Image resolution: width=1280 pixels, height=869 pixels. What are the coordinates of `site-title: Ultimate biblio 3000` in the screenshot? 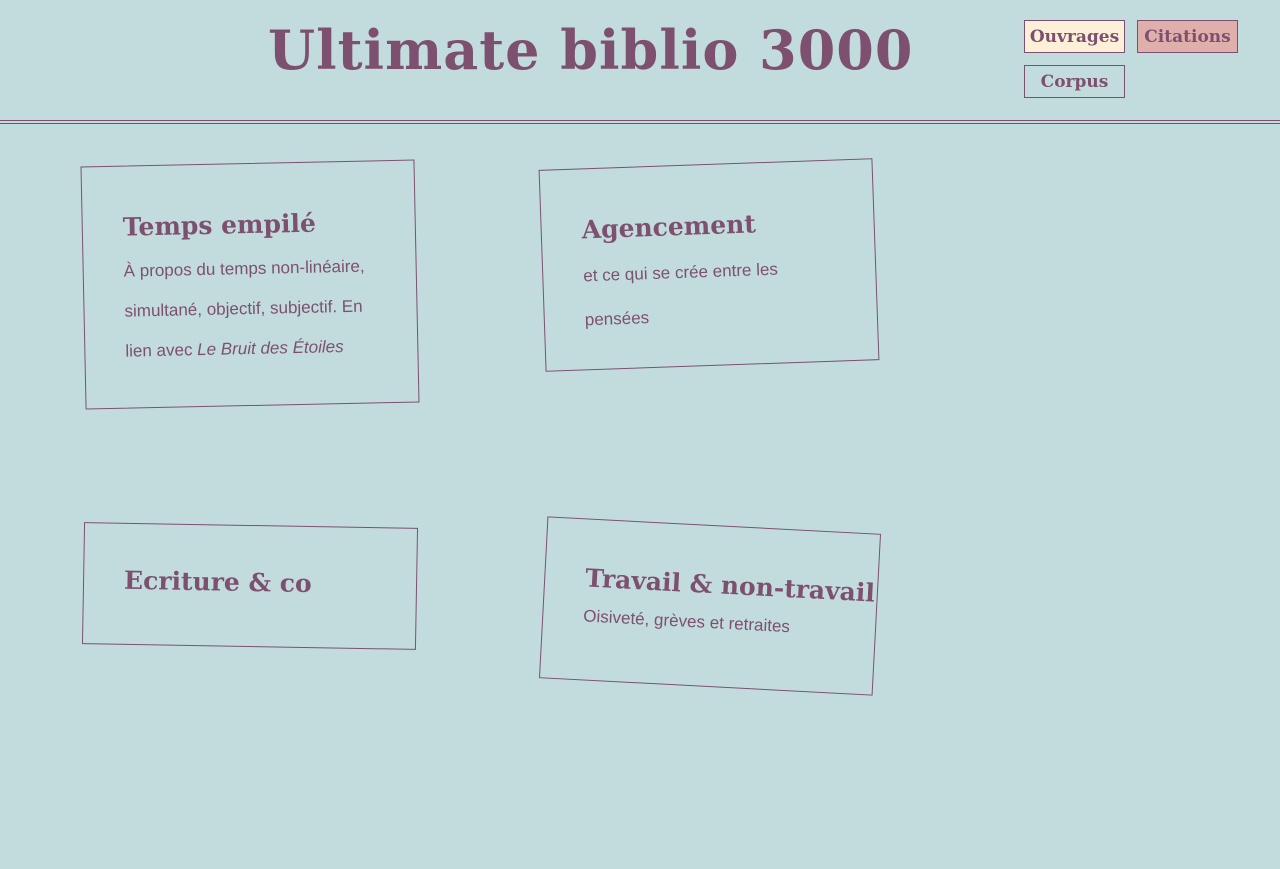 It's located at (591, 50).